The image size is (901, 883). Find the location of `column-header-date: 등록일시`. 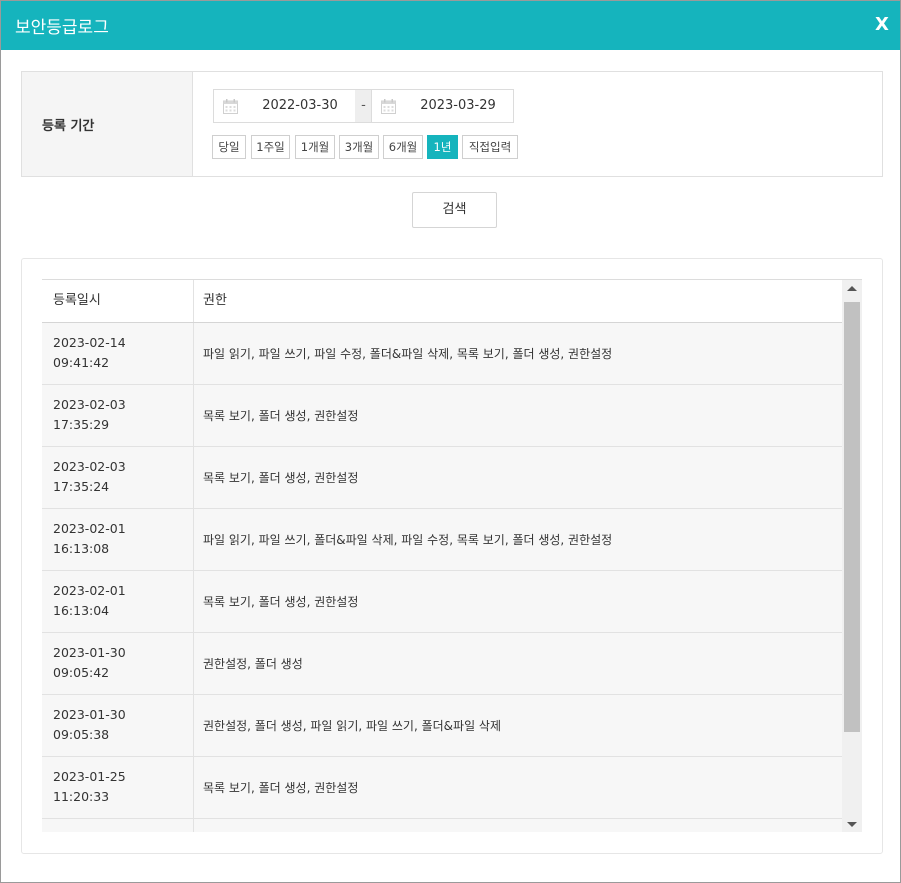

column-header-date: 등록일시 is located at coordinates (77, 300).